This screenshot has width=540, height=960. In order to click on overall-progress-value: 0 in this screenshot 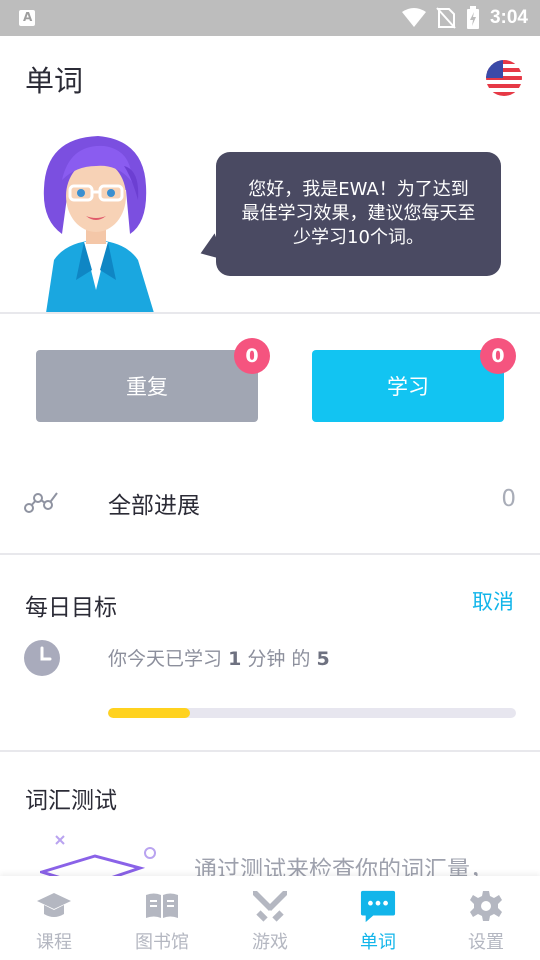, I will do `click(508, 499)`.